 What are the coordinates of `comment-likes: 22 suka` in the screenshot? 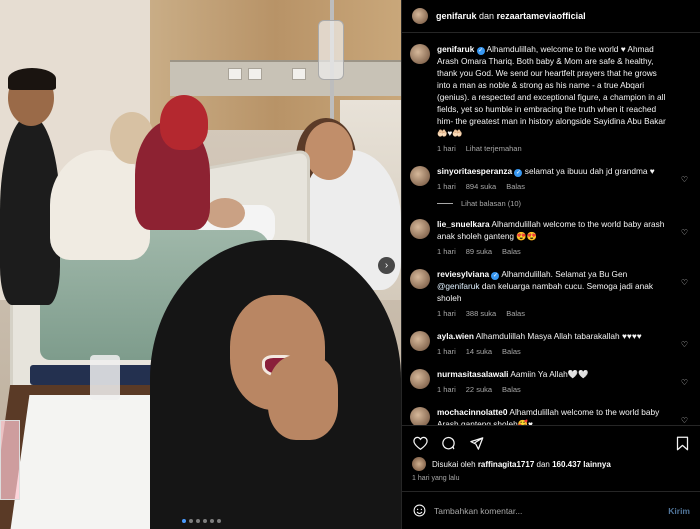 It's located at (479, 390).